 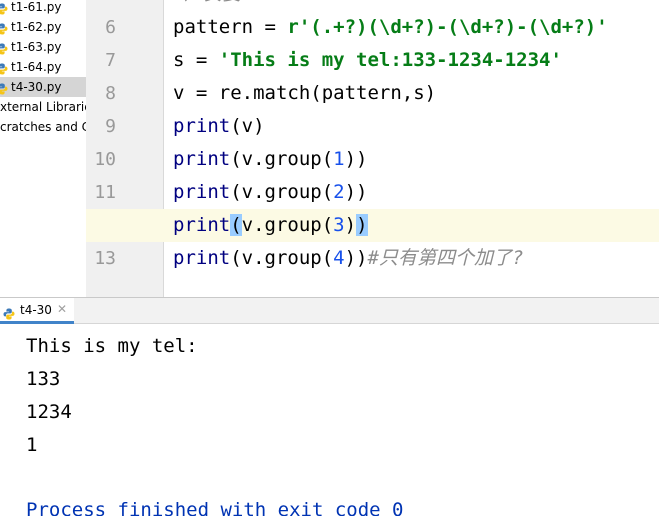 I want to click on code-token: 2, so click(x=339, y=192).